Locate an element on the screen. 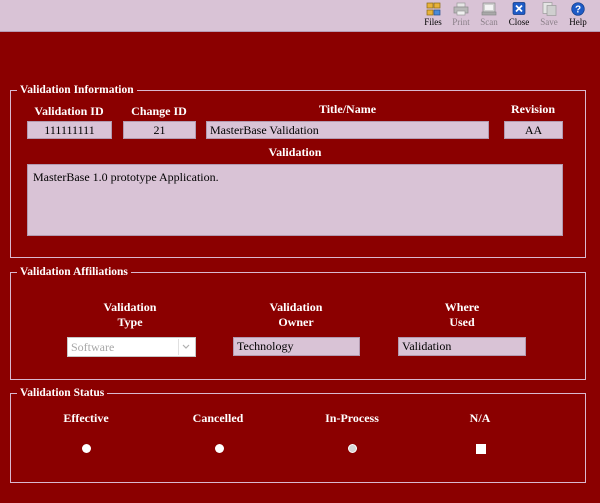 The width and height of the screenshot is (600, 503). validation-description-textarea: MasterBase 1.0 prototype Application. is located at coordinates (295, 200).